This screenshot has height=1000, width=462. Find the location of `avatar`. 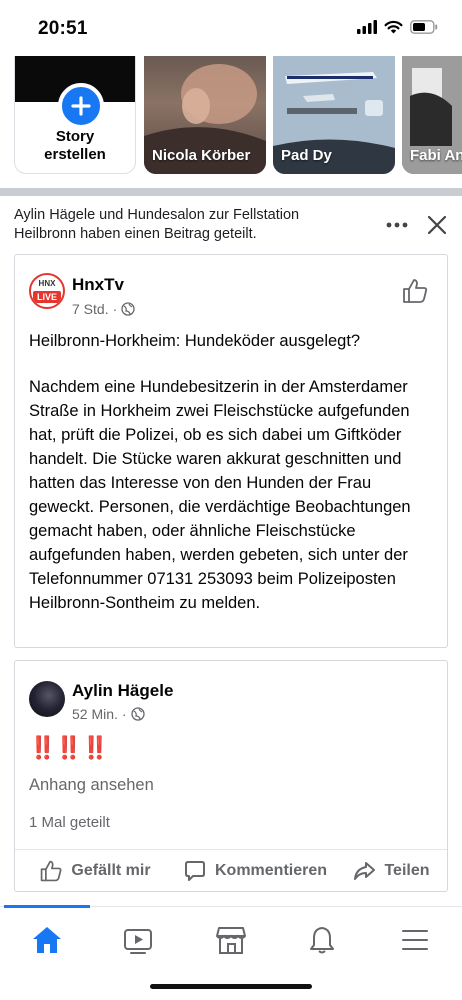

avatar is located at coordinates (47, 699).